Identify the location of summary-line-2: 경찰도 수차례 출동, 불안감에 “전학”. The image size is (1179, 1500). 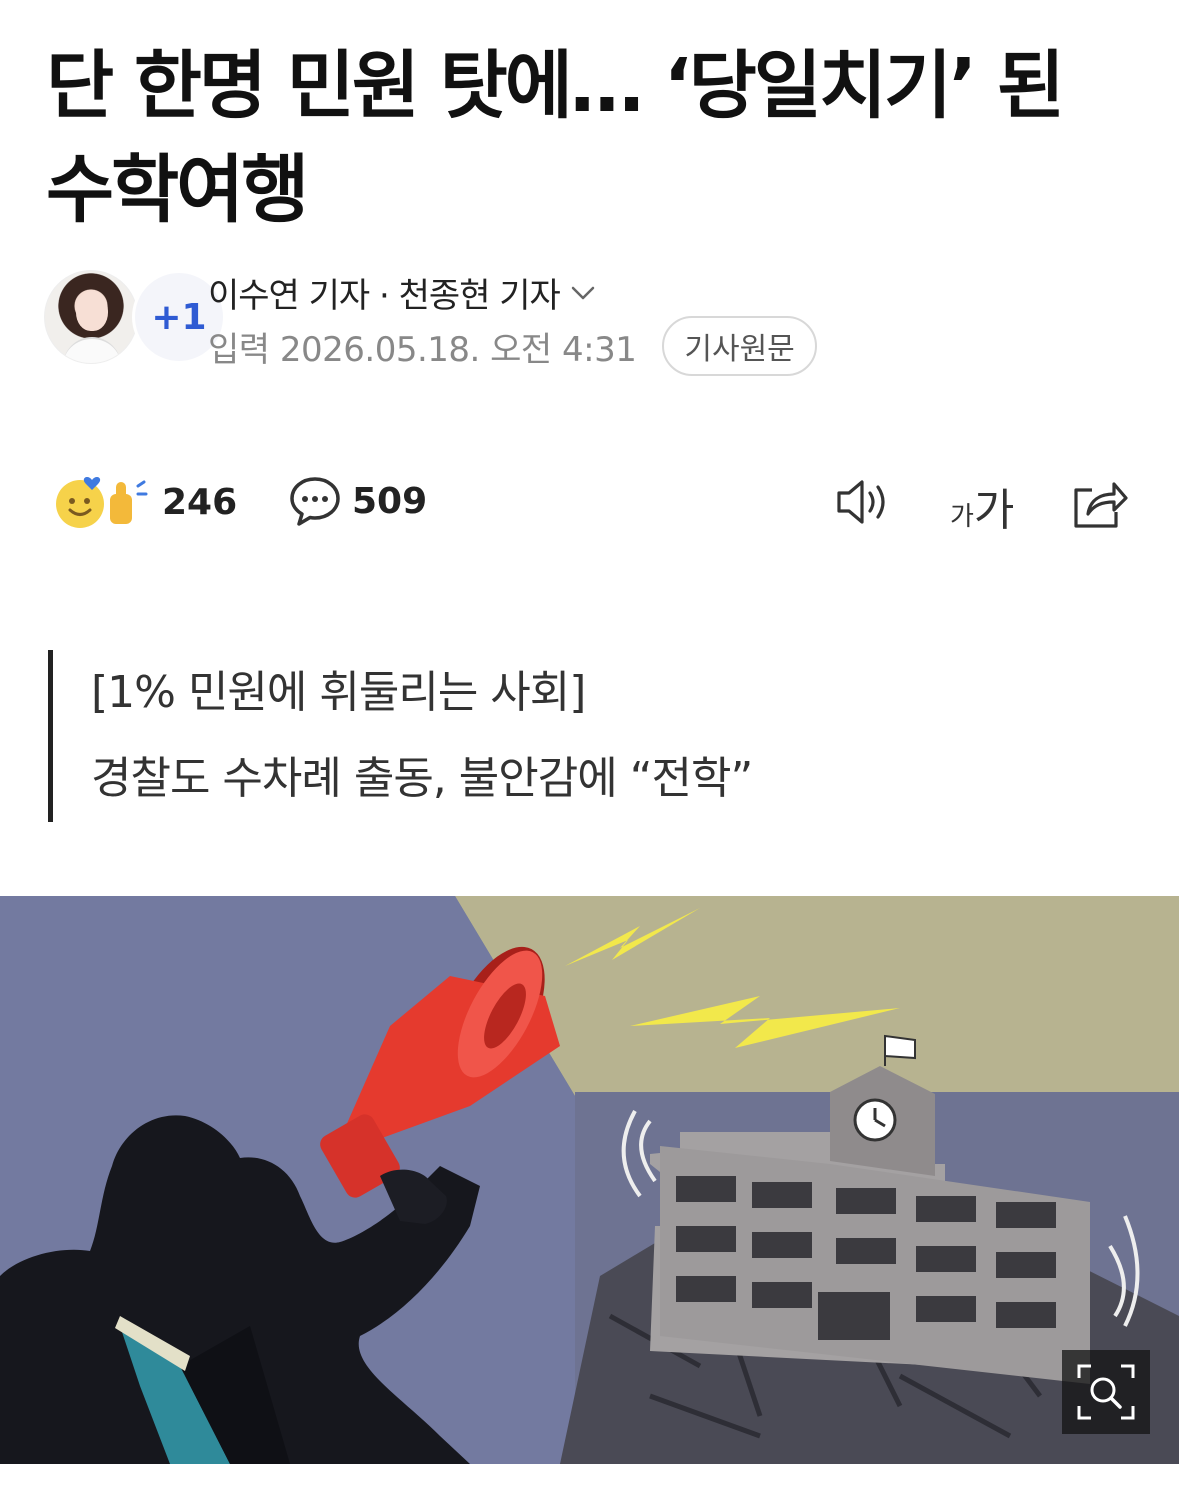
(422, 778).